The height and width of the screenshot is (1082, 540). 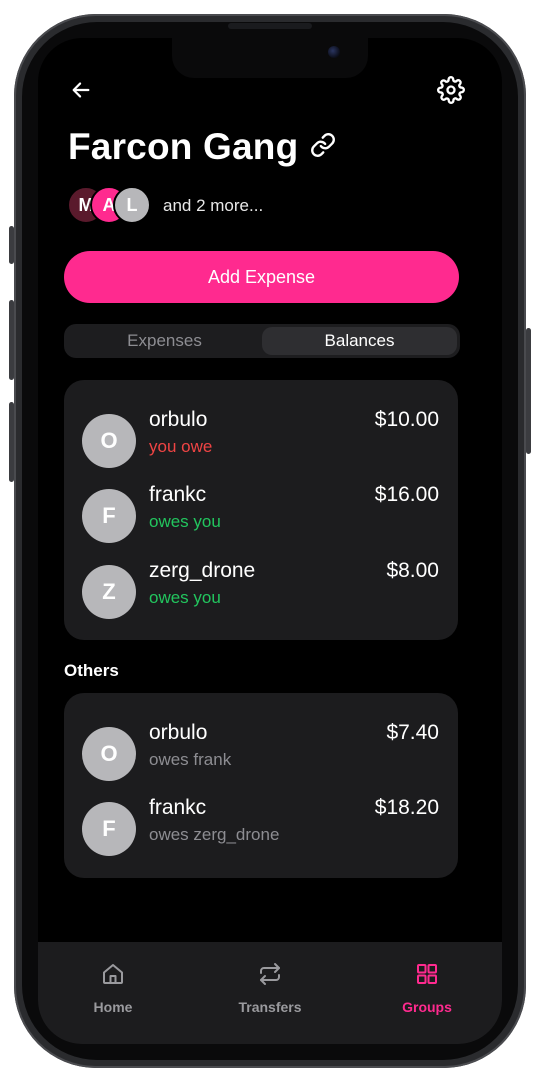 What do you see at coordinates (202, 570) in the screenshot?
I see `member-name: zerg_drone` at bounding box center [202, 570].